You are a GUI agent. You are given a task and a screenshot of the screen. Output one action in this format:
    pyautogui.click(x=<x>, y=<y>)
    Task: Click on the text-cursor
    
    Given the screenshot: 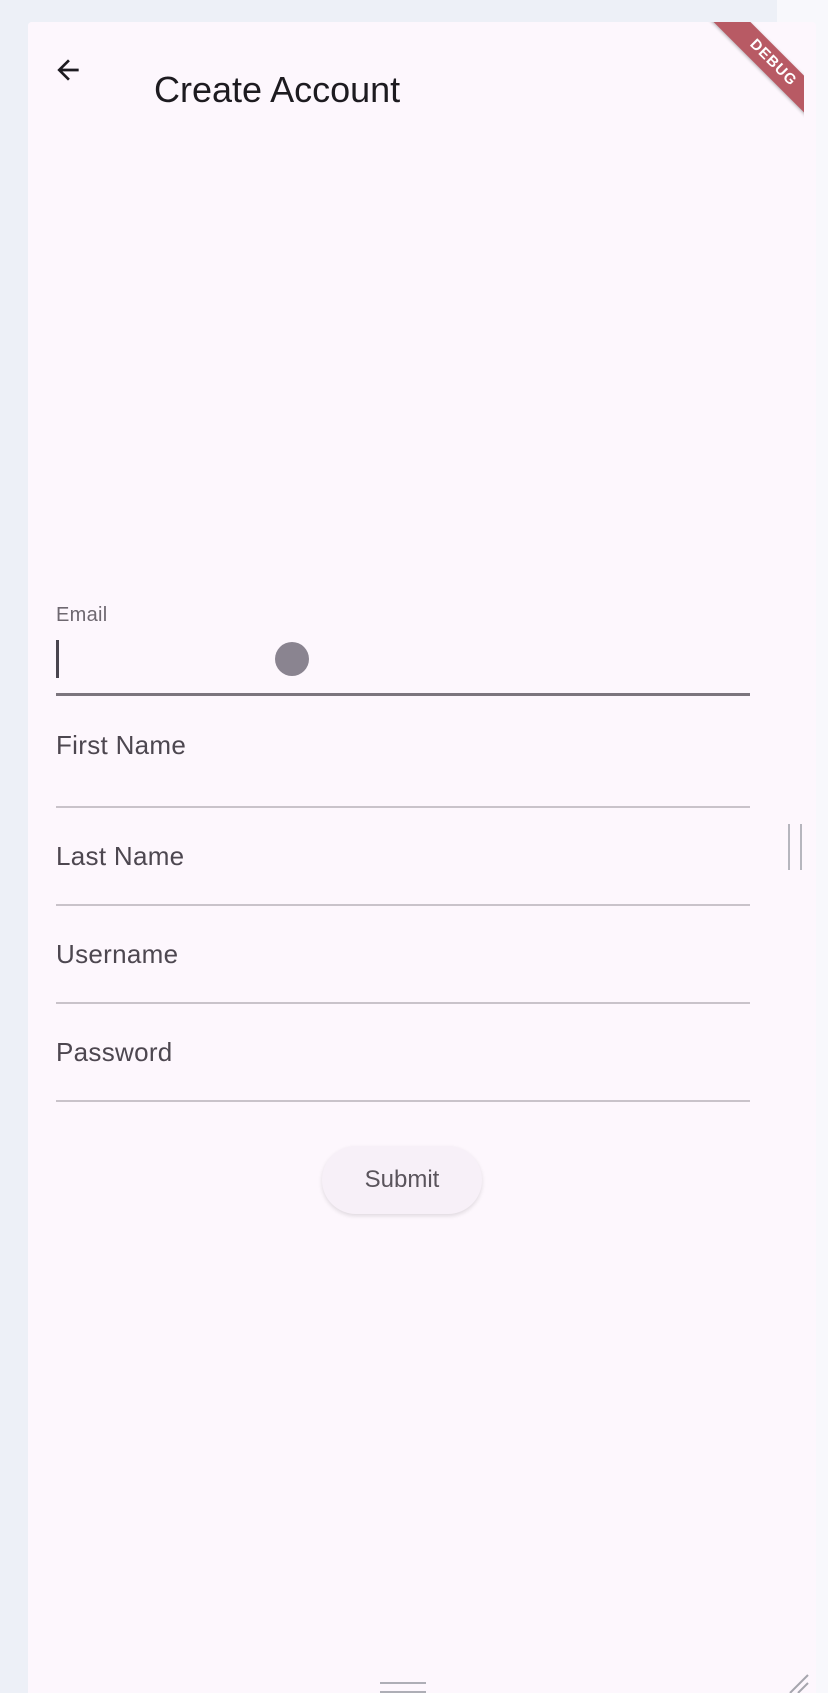 What is the action you would take?
    pyautogui.click(x=57, y=659)
    